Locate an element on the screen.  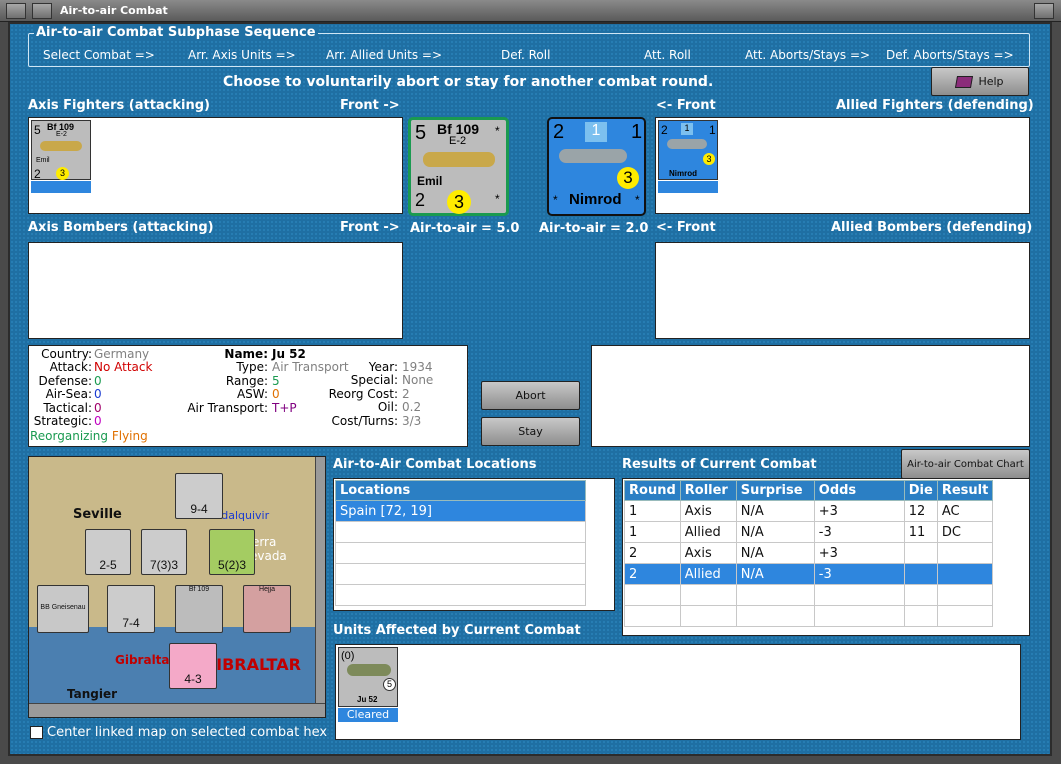
locations-title: Air-to-Air Combat Locations is located at coordinates (435, 464).